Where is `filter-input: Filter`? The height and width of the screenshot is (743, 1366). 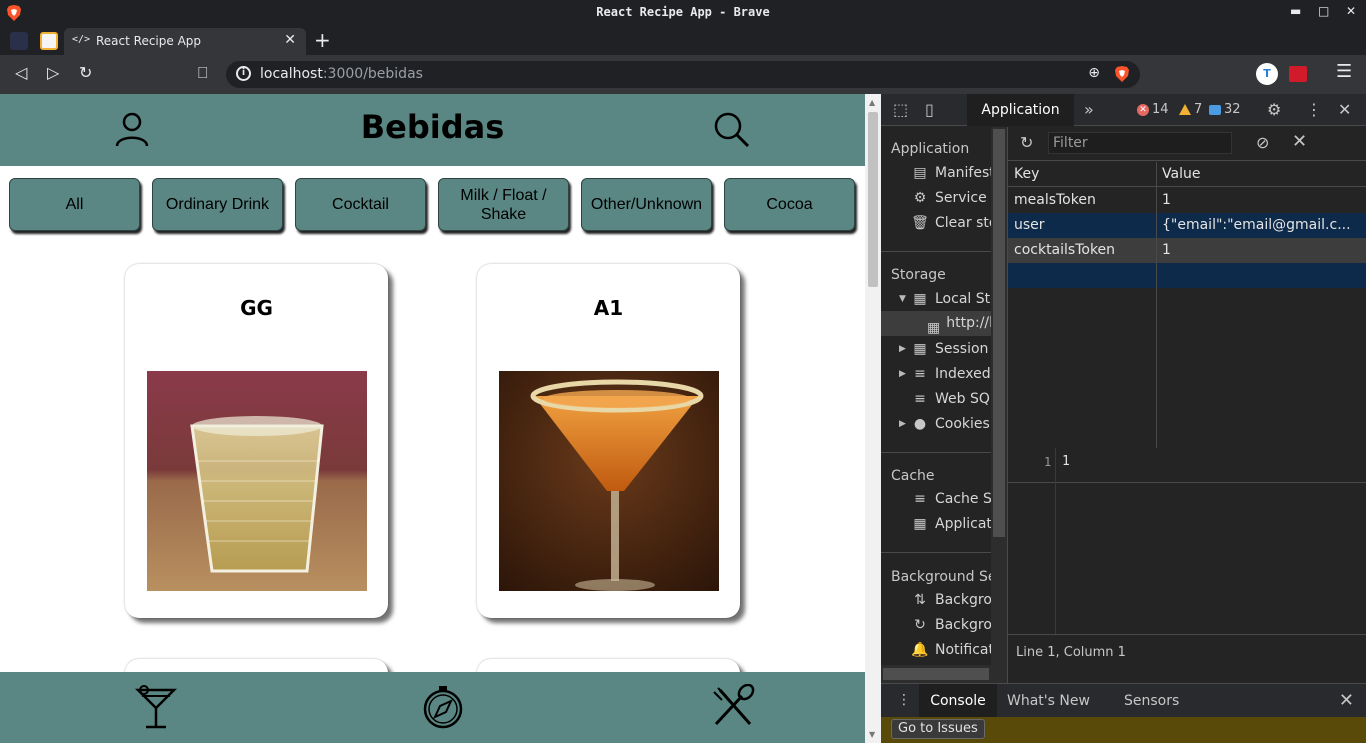 filter-input: Filter is located at coordinates (1140, 143).